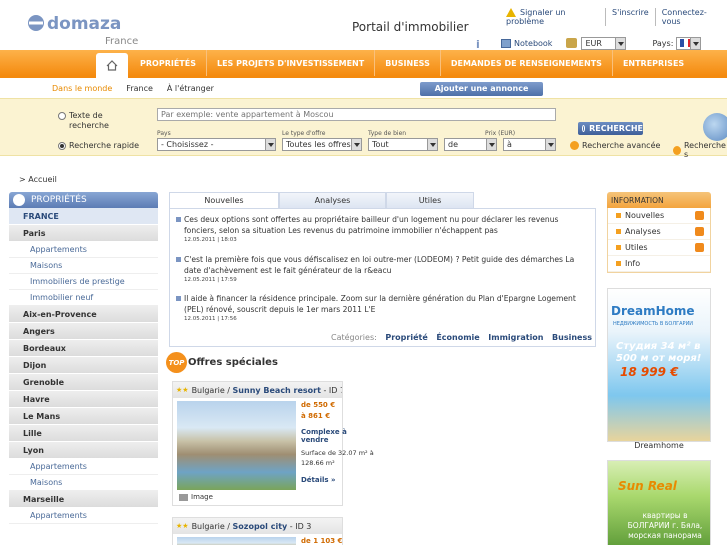  I want to click on tab-news: Nouvelles, so click(224, 200).